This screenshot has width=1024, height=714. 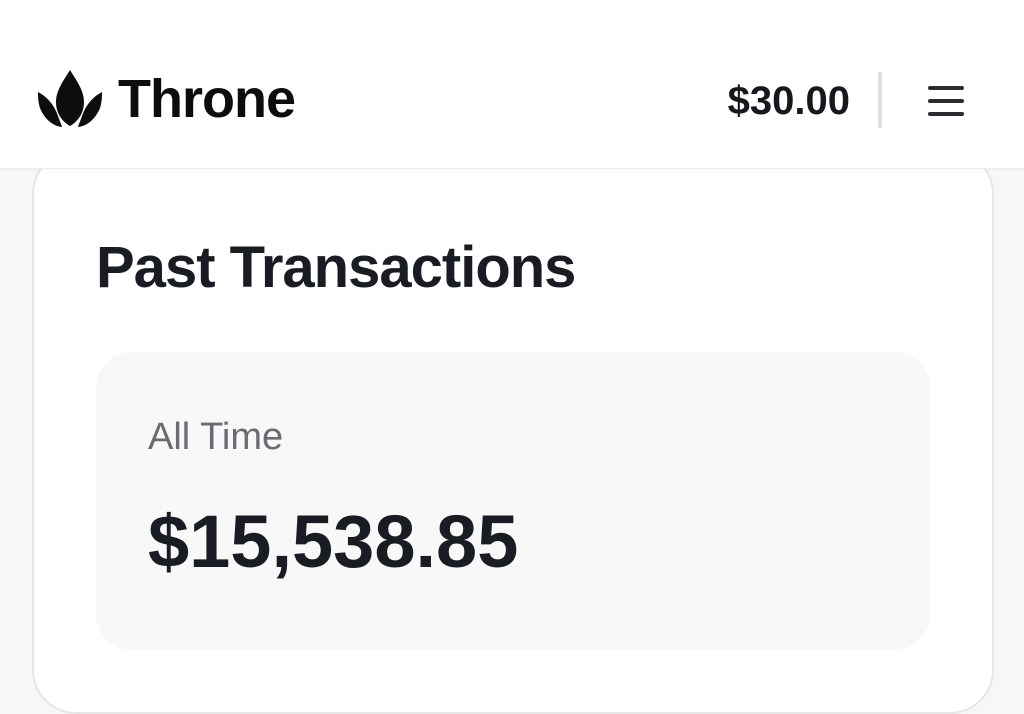 I want to click on menu-line-top, so click(x=946, y=88).